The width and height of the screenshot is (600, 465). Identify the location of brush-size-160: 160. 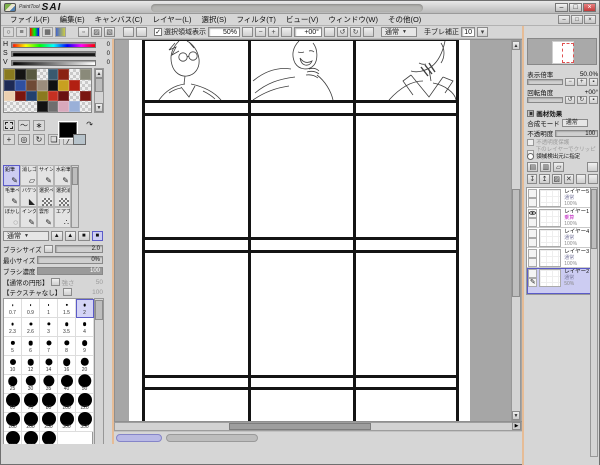
(13, 422).